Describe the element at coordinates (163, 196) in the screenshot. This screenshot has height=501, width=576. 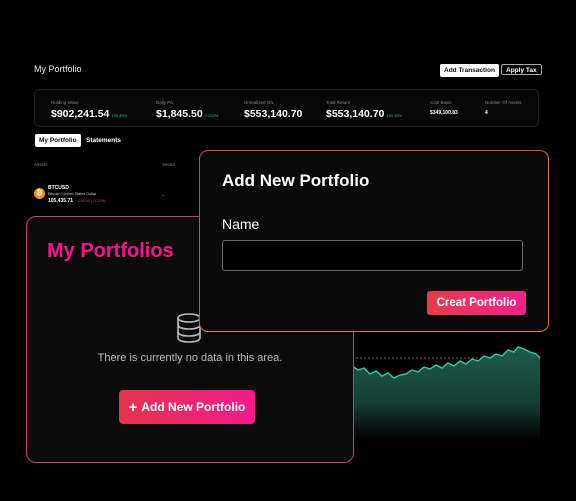
I see `asset-sector: -` at that location.